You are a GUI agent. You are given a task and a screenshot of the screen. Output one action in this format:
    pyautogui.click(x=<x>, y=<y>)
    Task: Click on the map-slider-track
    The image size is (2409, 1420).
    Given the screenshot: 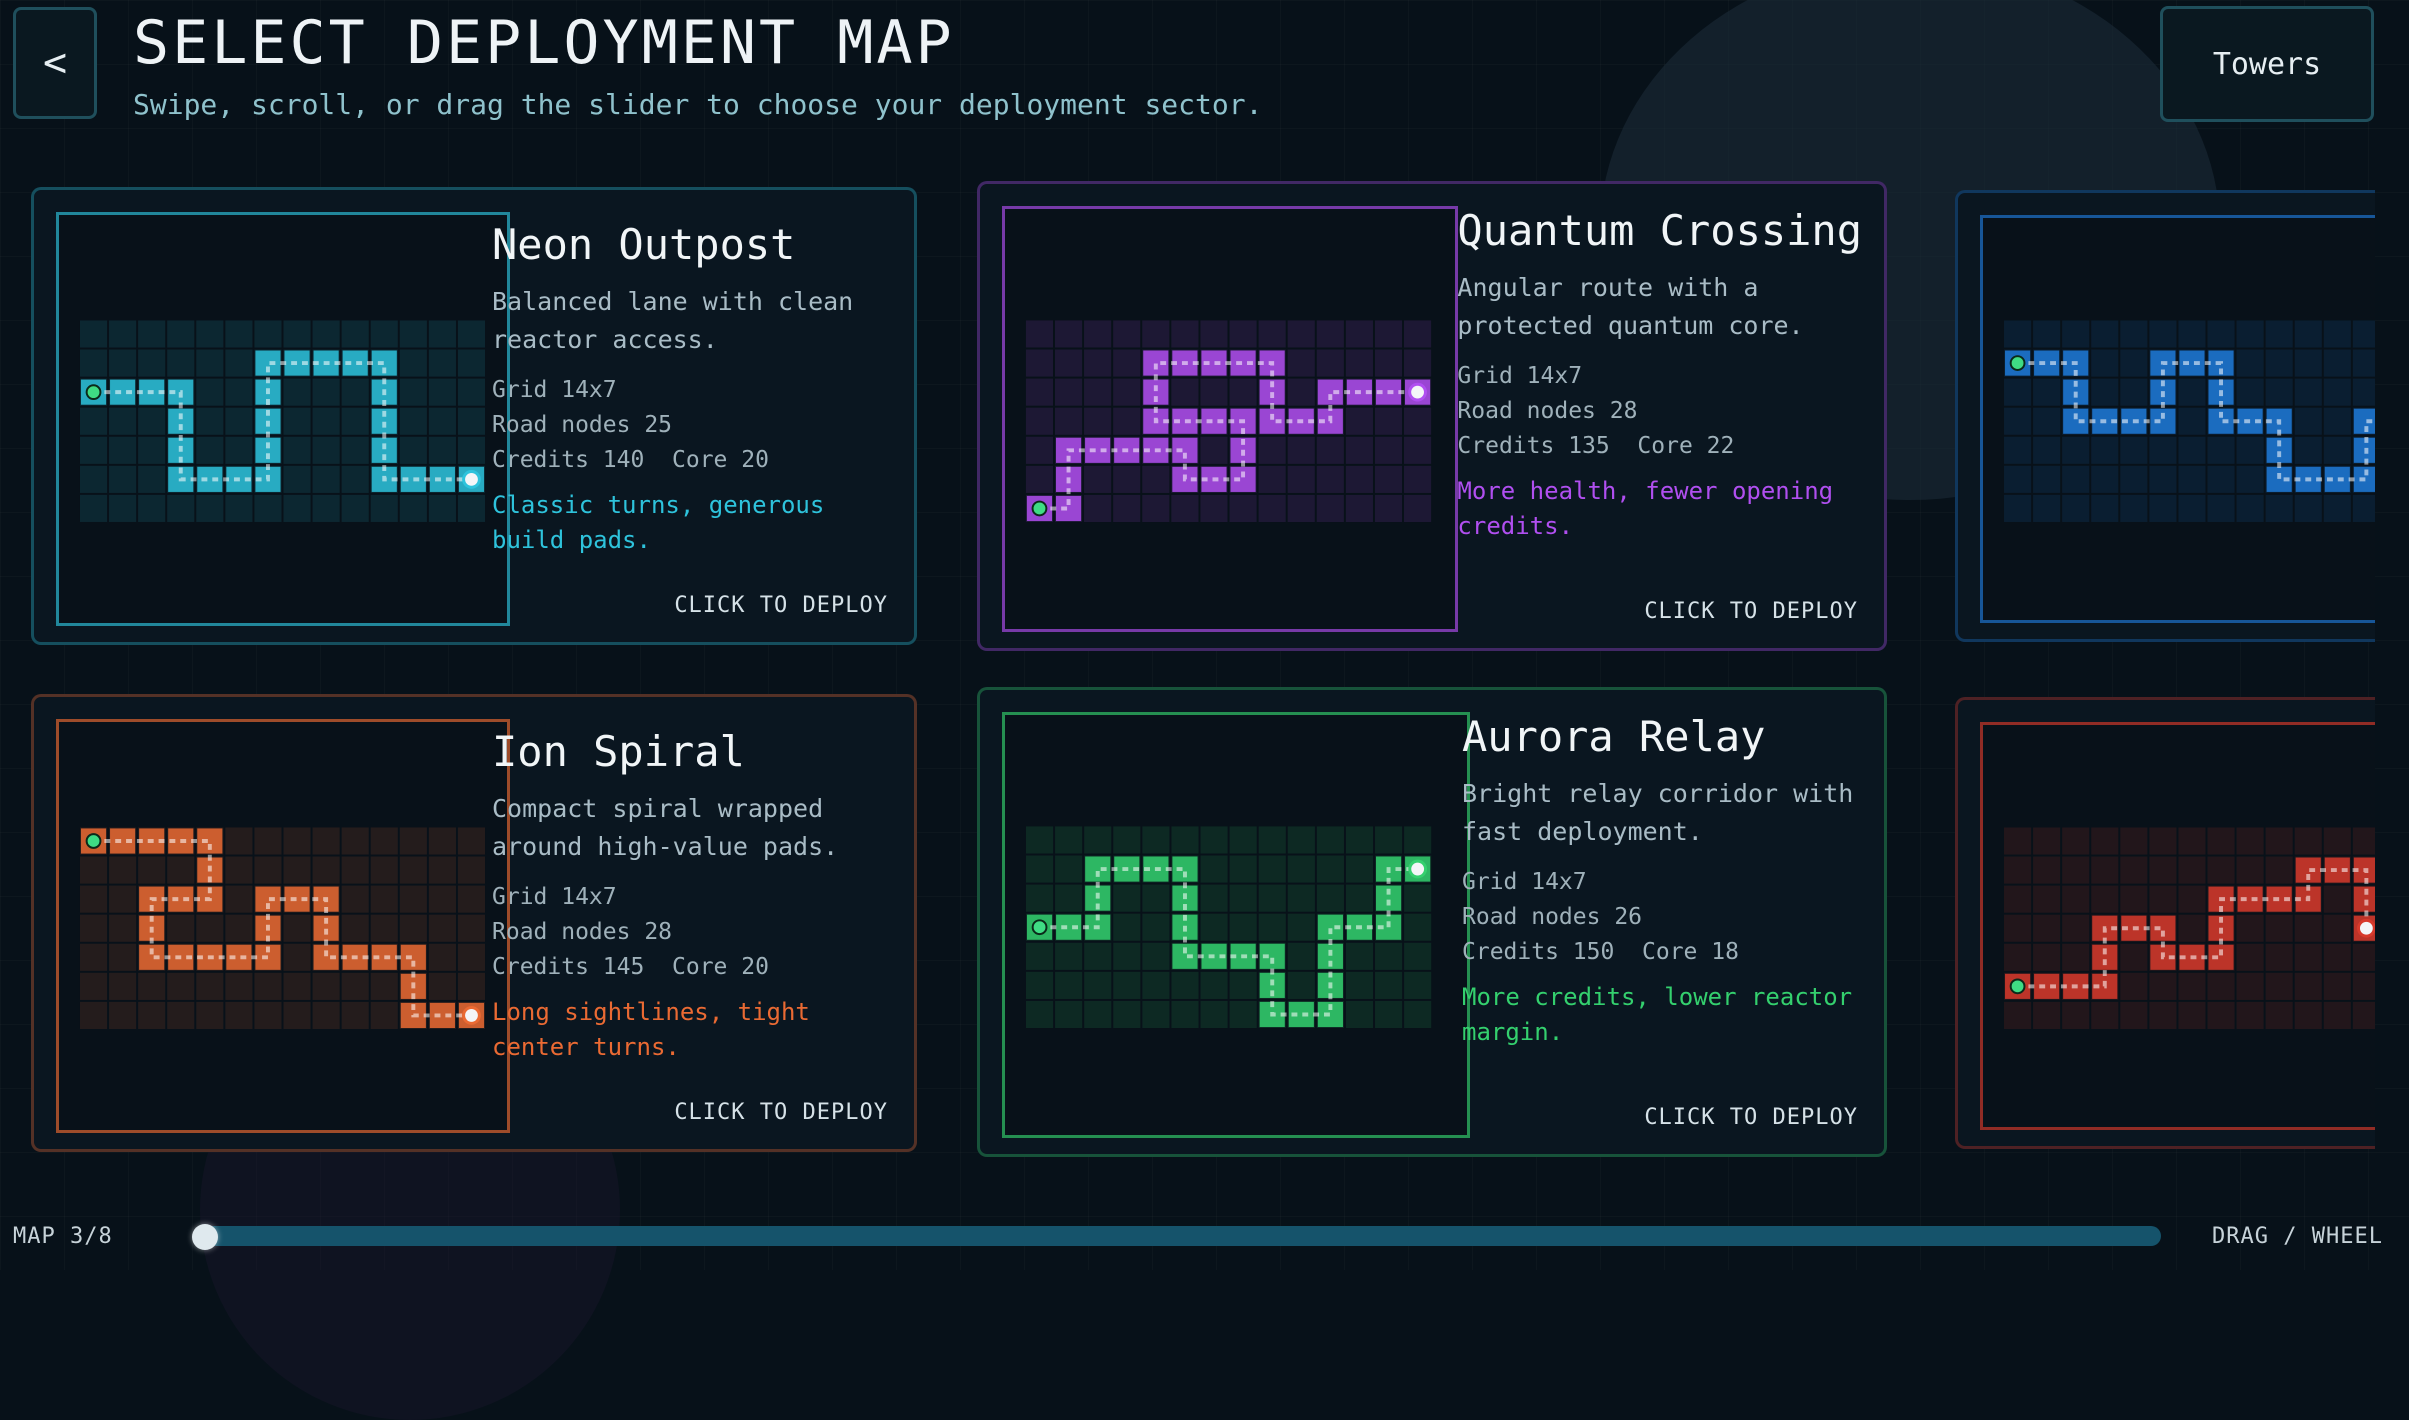 What is the action you would take?
    pyautogui.click(x=1177, y=1236)
    